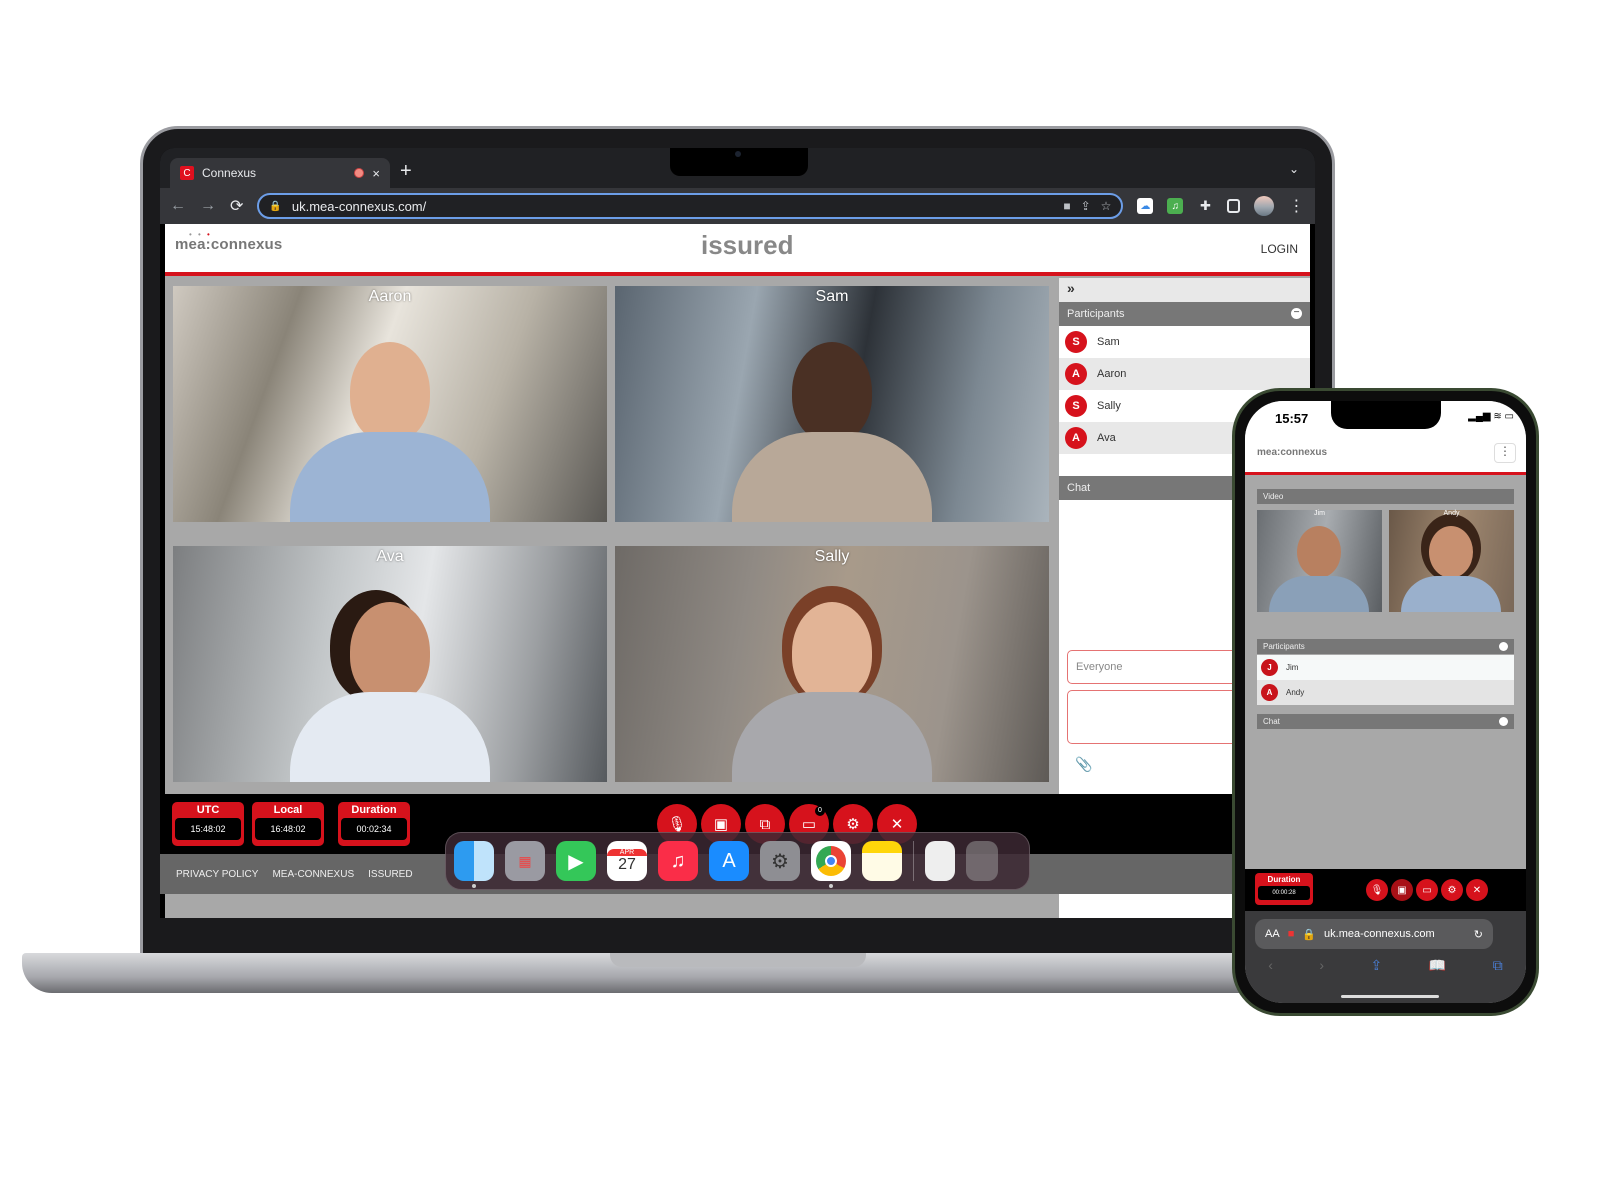 This screenshot has height=1200, width=1620. I want to click on expand-plus-icon, so click(1503, 721).